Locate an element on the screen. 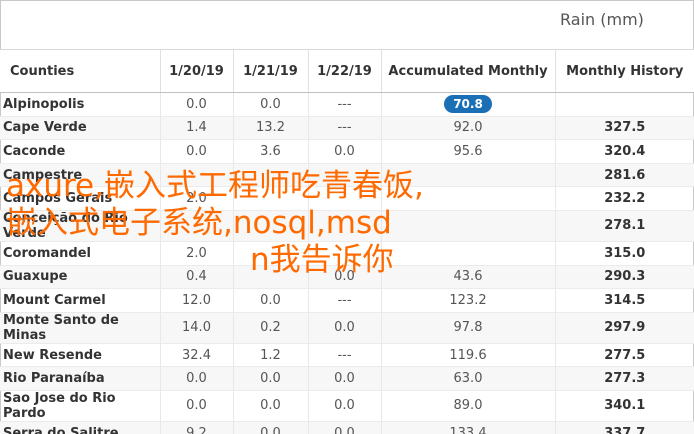 This screenshot has height=434, width=694. table-row: Sao Jose do Rio Pardo 0.0 0.0 0.0 89.0 340.1 is located at coordinates (347, 406).